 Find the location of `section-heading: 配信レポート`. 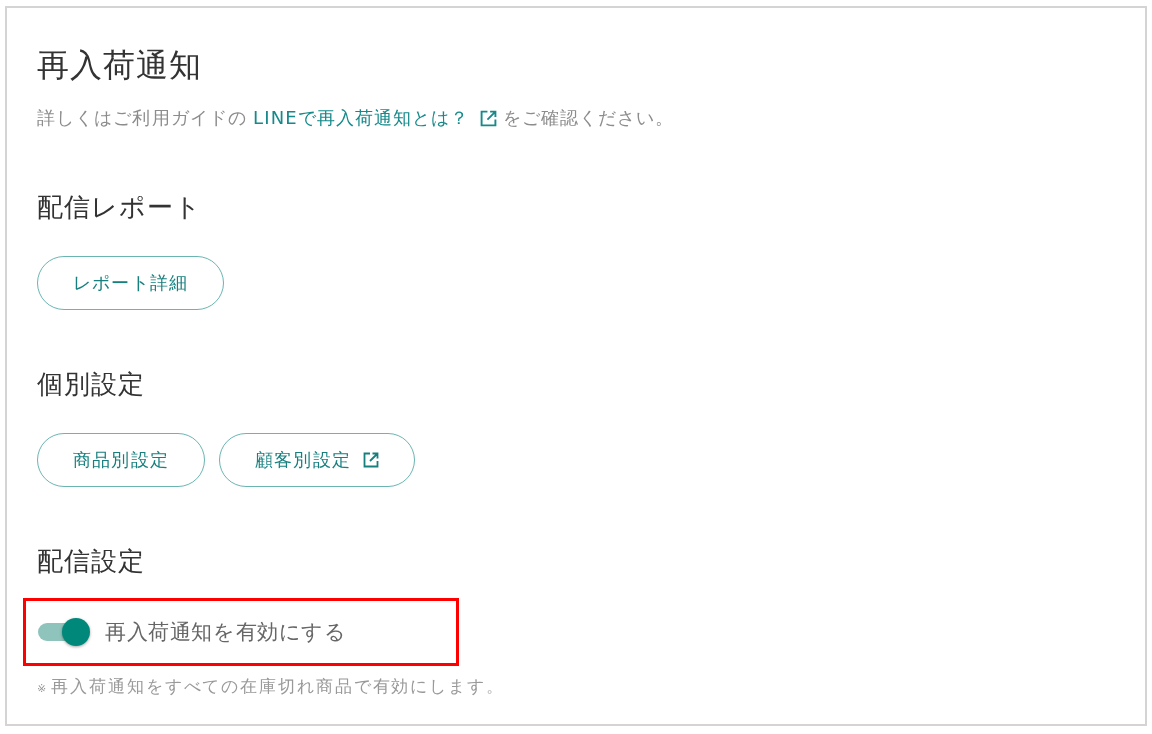

section-heading: 配信レポート is located at coordinates (119, 207).